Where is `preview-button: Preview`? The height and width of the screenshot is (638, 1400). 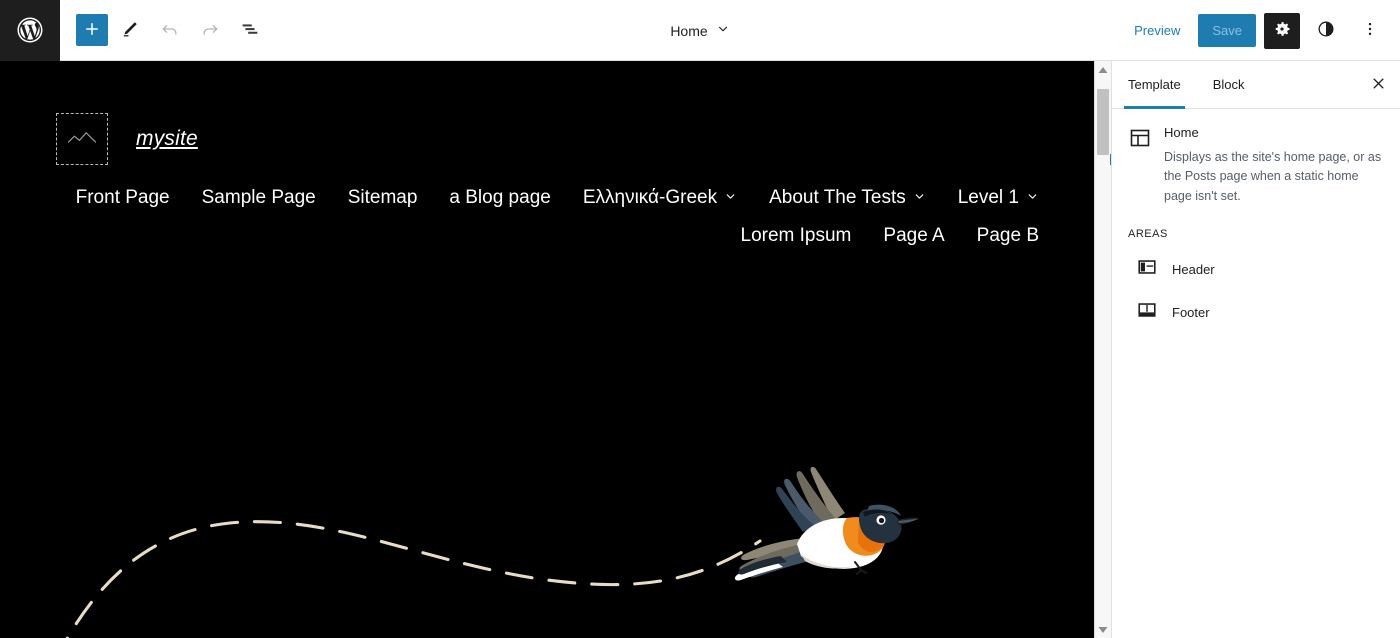 preview-button: Preview is located at coordinates (1157, 30).